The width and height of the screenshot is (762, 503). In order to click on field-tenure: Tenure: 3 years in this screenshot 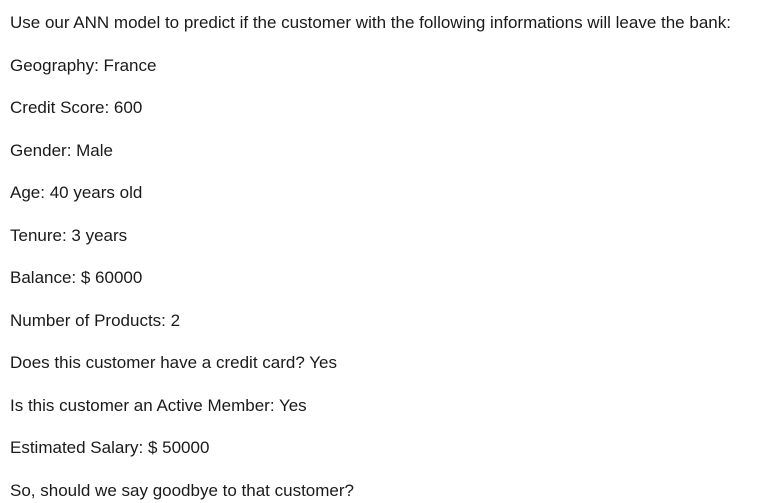, I will do `click(69, 235)`.